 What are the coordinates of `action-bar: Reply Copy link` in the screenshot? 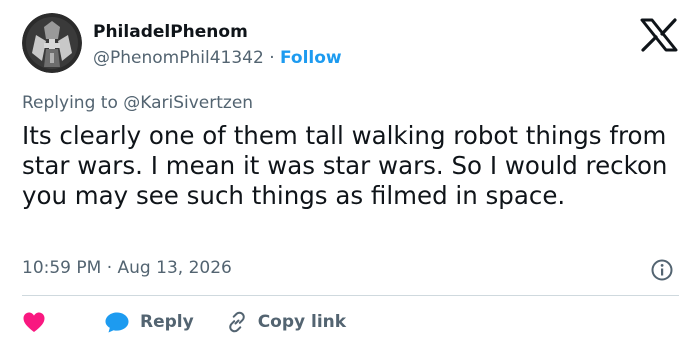 It's located at (184, 322).